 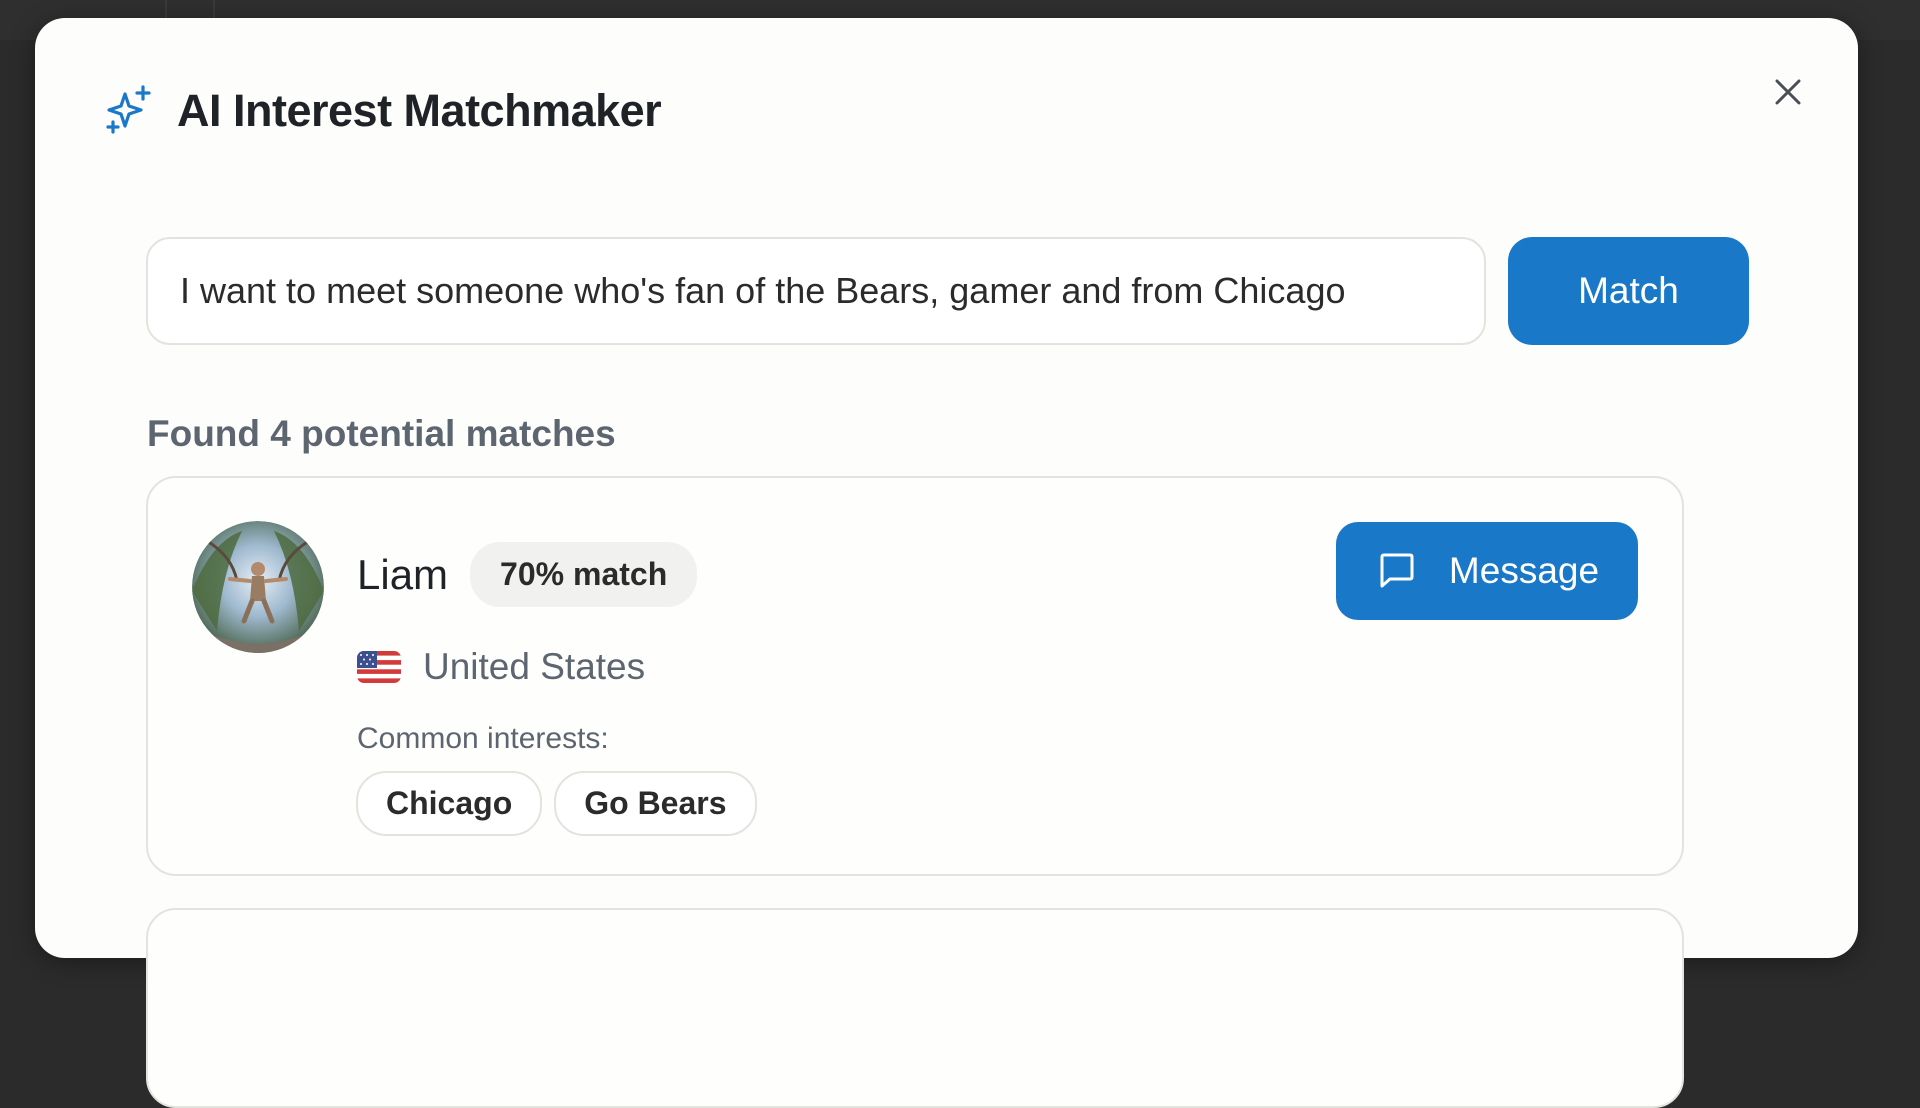 What do you see at coordinates (381, 433) in the screenshot?
I see `results-count: Found 4 potential matches` at bounding box center [381, 433].